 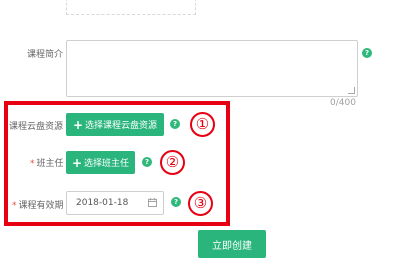 What do you see at coordinates (45, 55) in the screenshot?
I see `course-intro-label: 课程简介` at bounding box center [45, 55].